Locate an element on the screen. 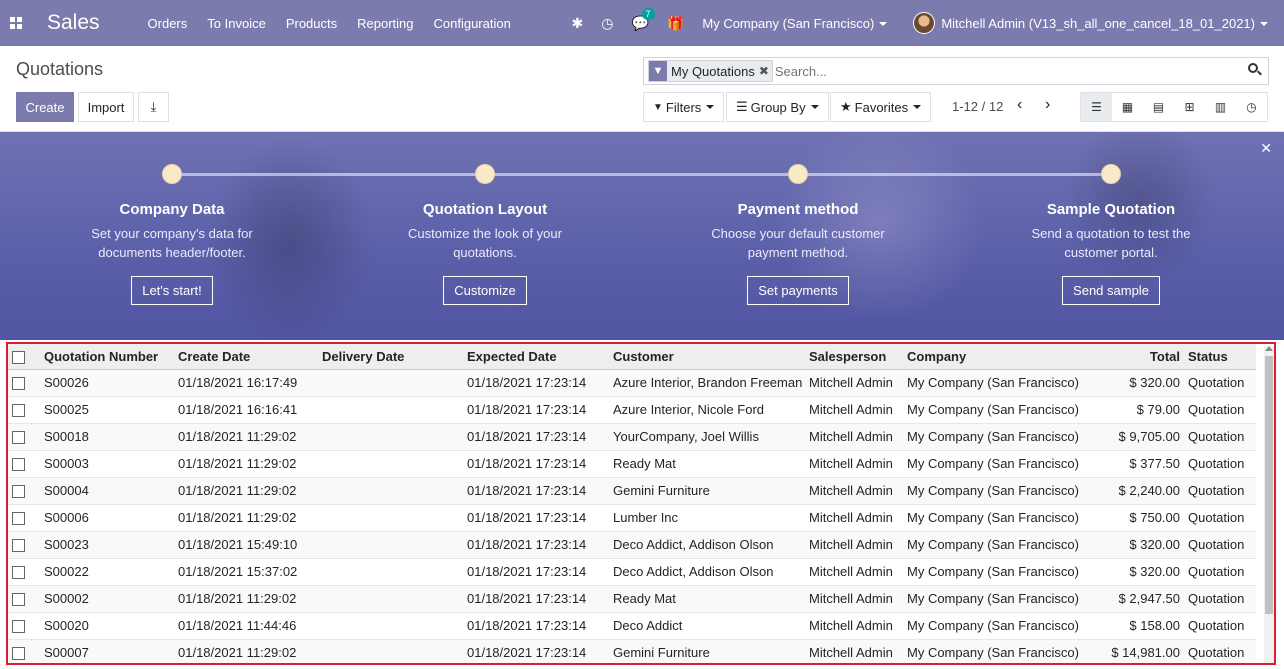 The width and height of the screenshot is (1284, 669). list-scrollbar is located at coordinates (1269, 504).